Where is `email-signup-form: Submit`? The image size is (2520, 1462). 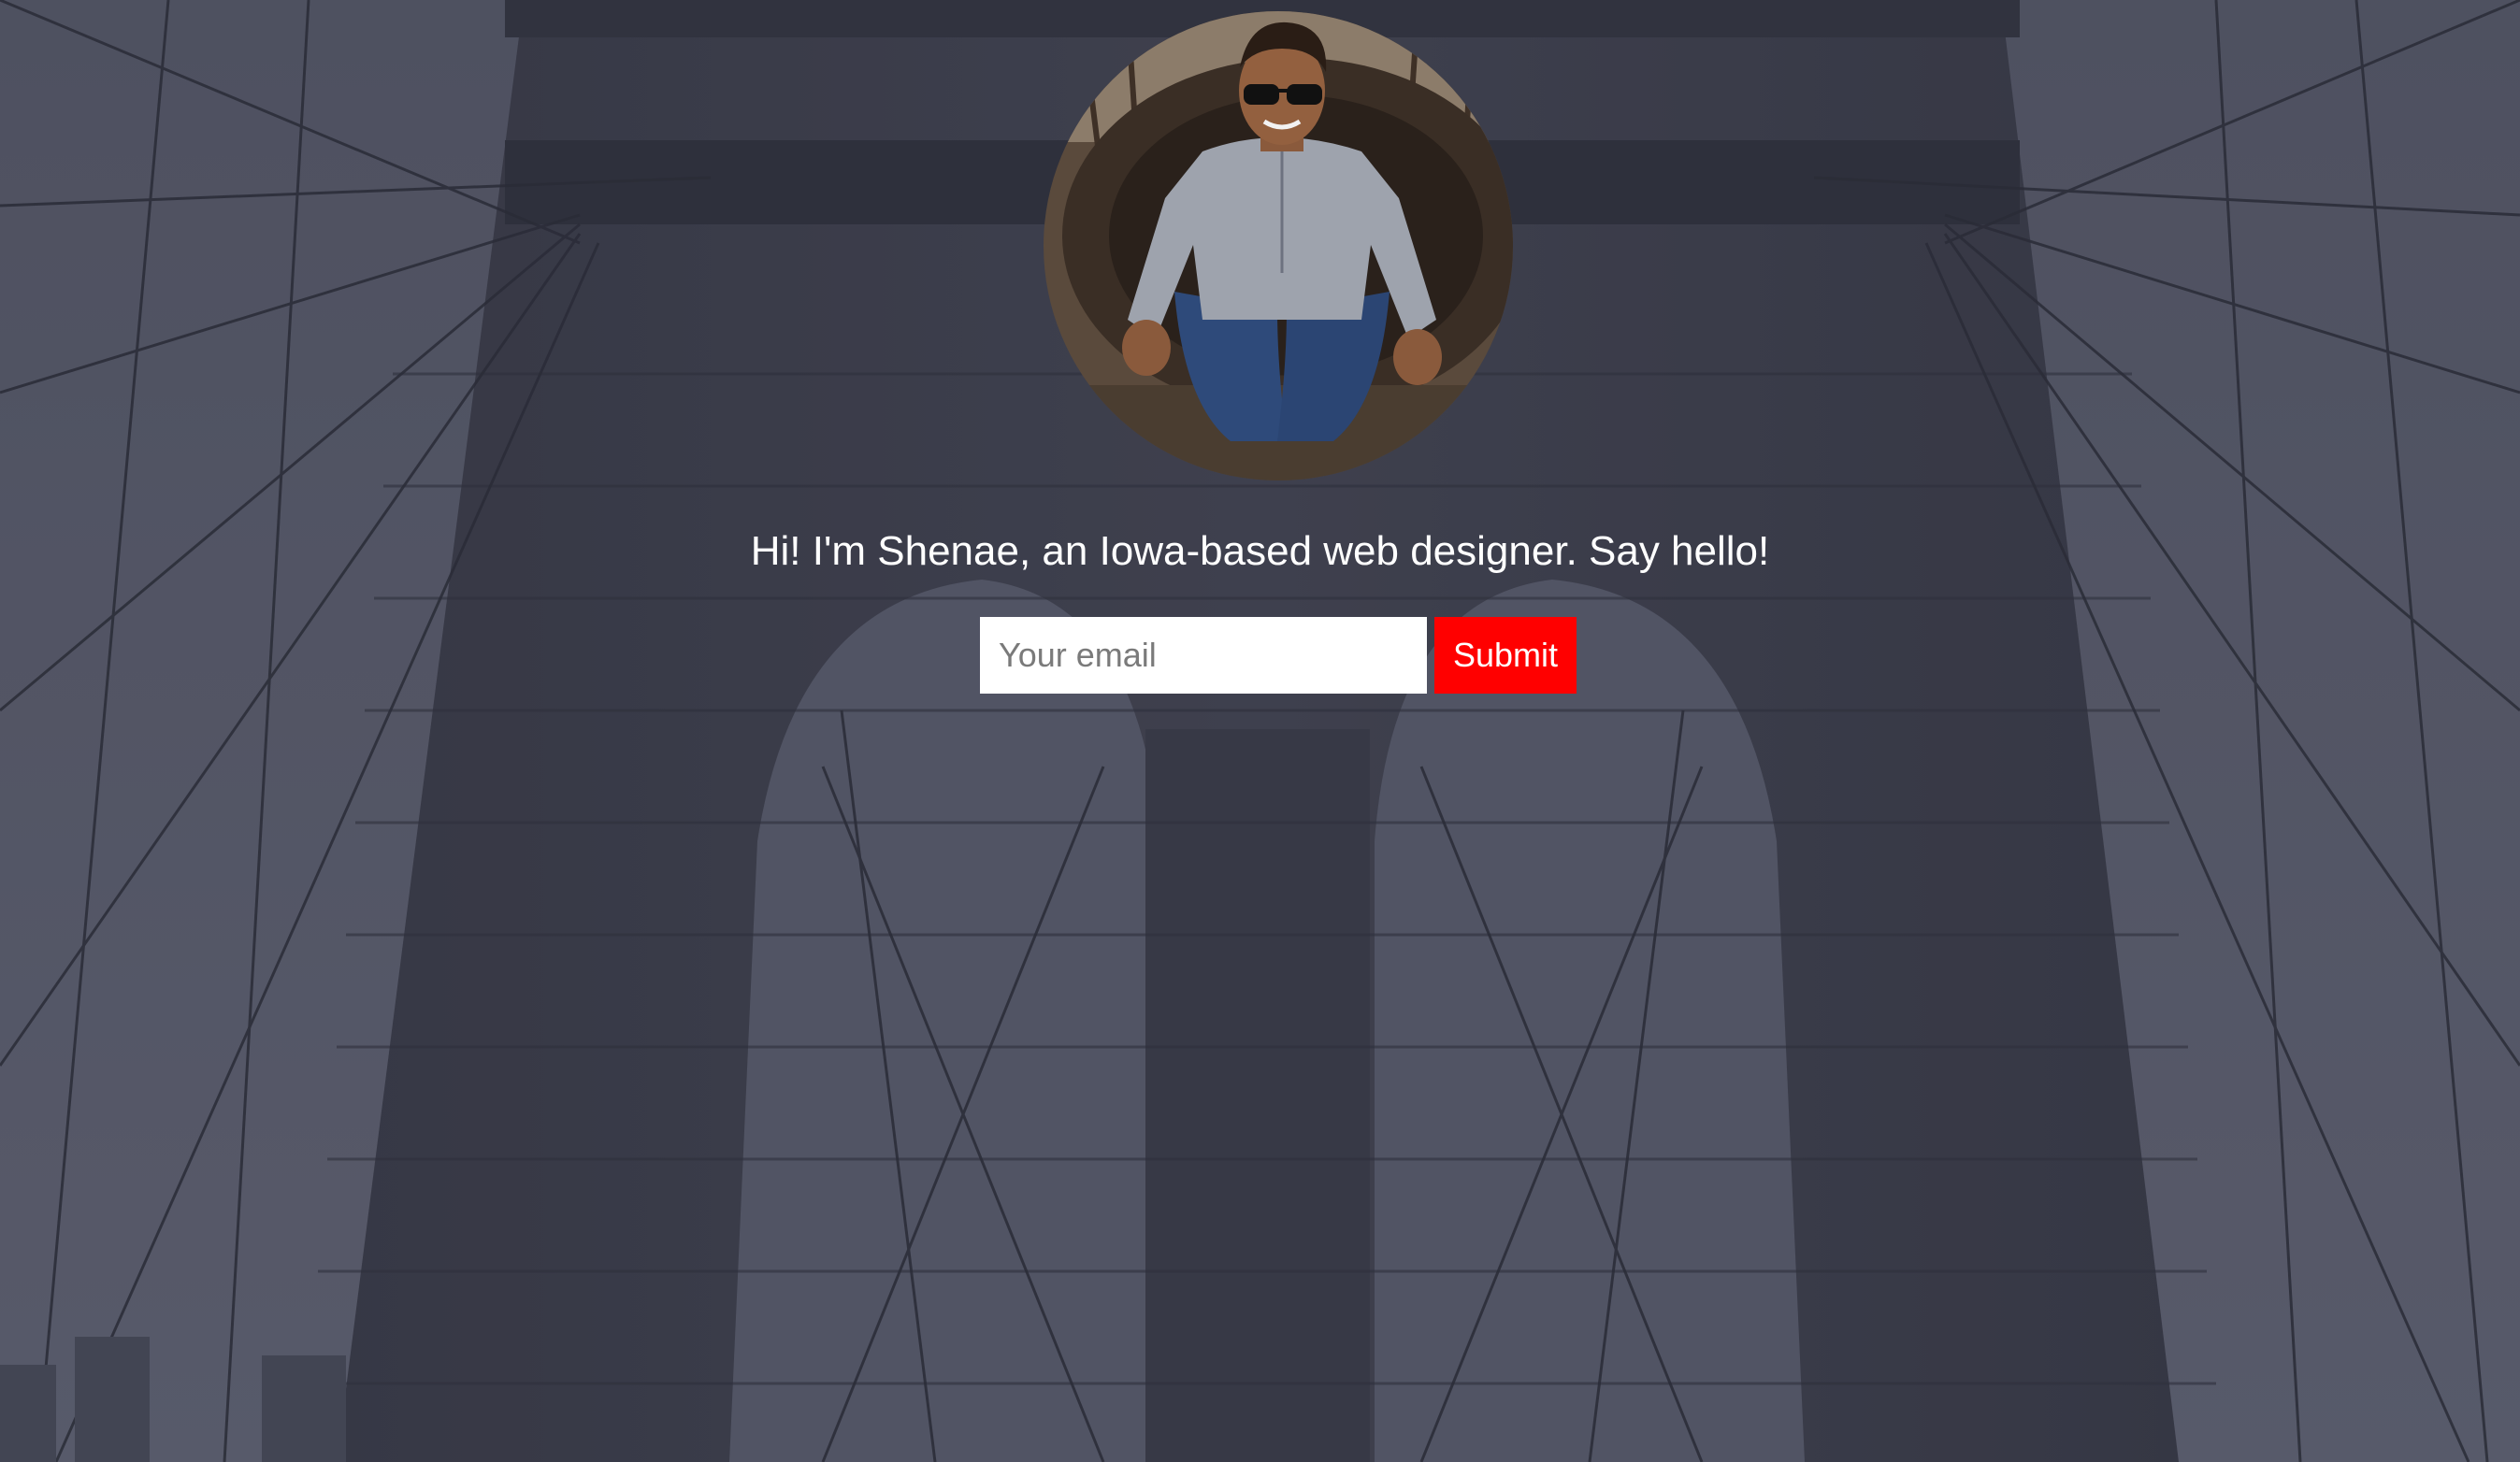 email-signup-form: Submit is located at coordinates (1278, 655).